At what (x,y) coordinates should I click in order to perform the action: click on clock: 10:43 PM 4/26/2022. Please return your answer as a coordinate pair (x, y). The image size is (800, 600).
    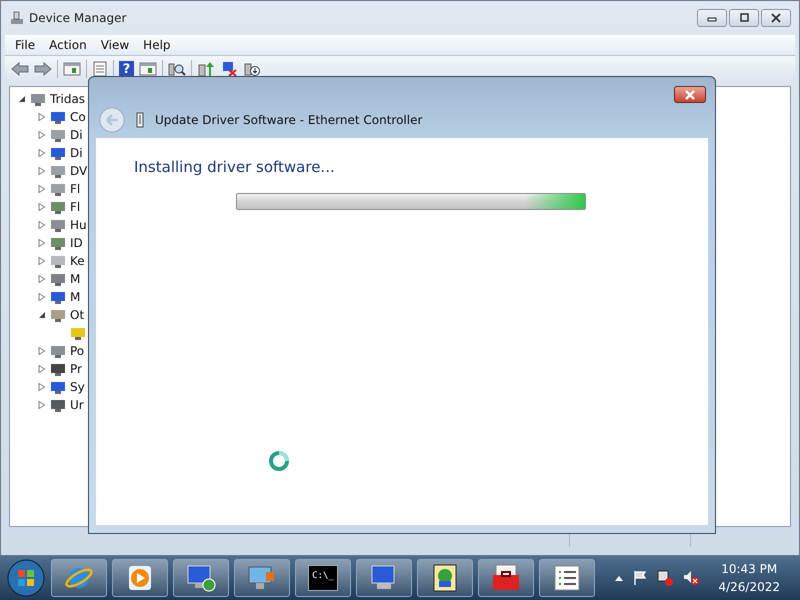
    Looking at the image, I should click on (749, 578).